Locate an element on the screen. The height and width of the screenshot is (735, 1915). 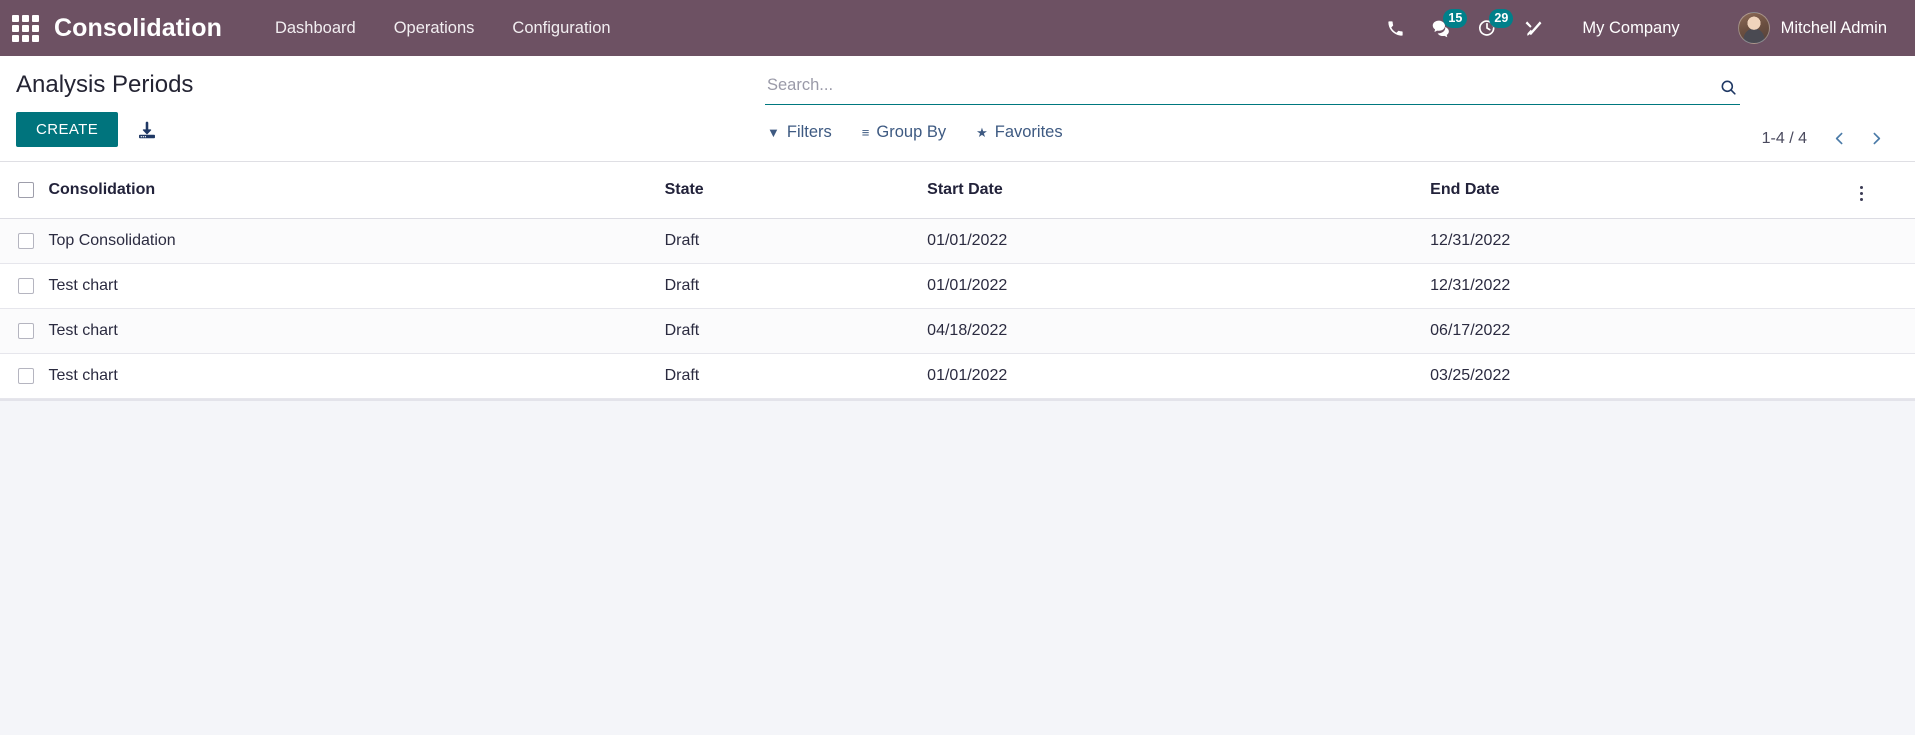
column-header-state: State is located at coordinates (796, 190).